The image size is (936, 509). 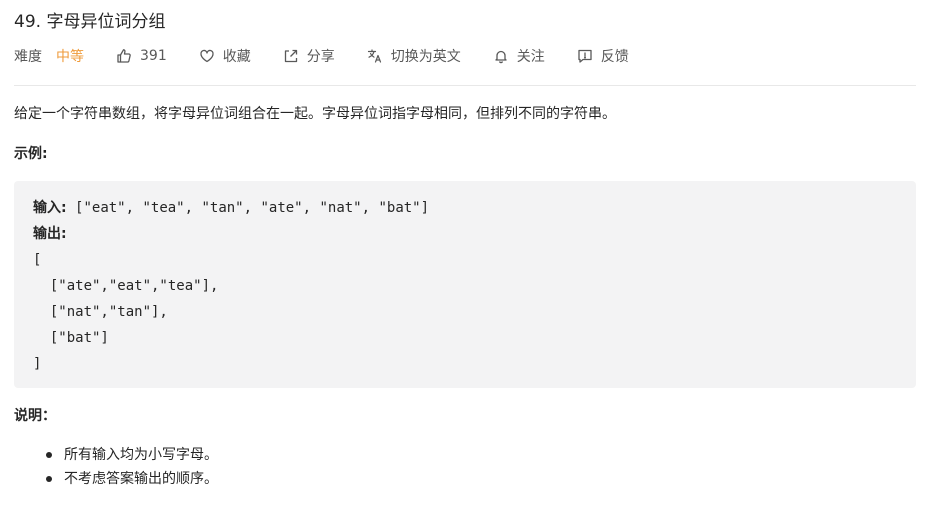 I want to click on difficulty-label: 难度, so click(x=28, y=57).